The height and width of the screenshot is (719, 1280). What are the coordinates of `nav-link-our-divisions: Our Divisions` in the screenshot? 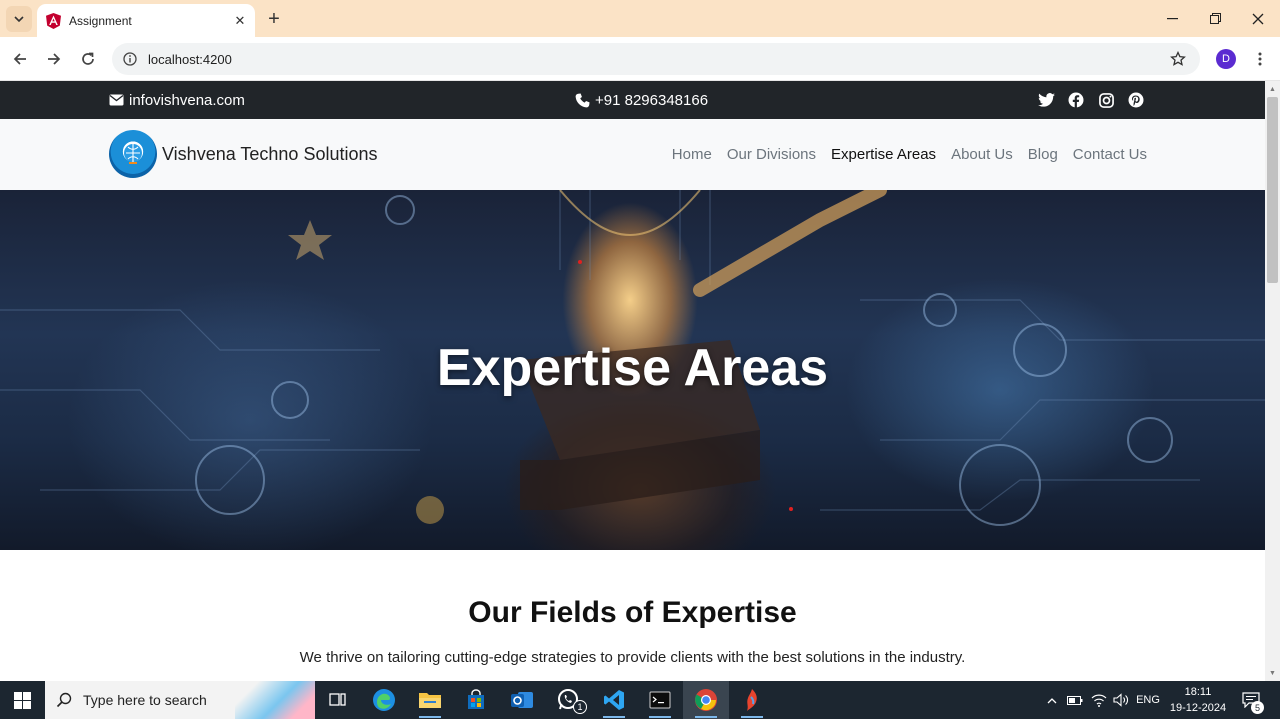 It's located at (771, 154).